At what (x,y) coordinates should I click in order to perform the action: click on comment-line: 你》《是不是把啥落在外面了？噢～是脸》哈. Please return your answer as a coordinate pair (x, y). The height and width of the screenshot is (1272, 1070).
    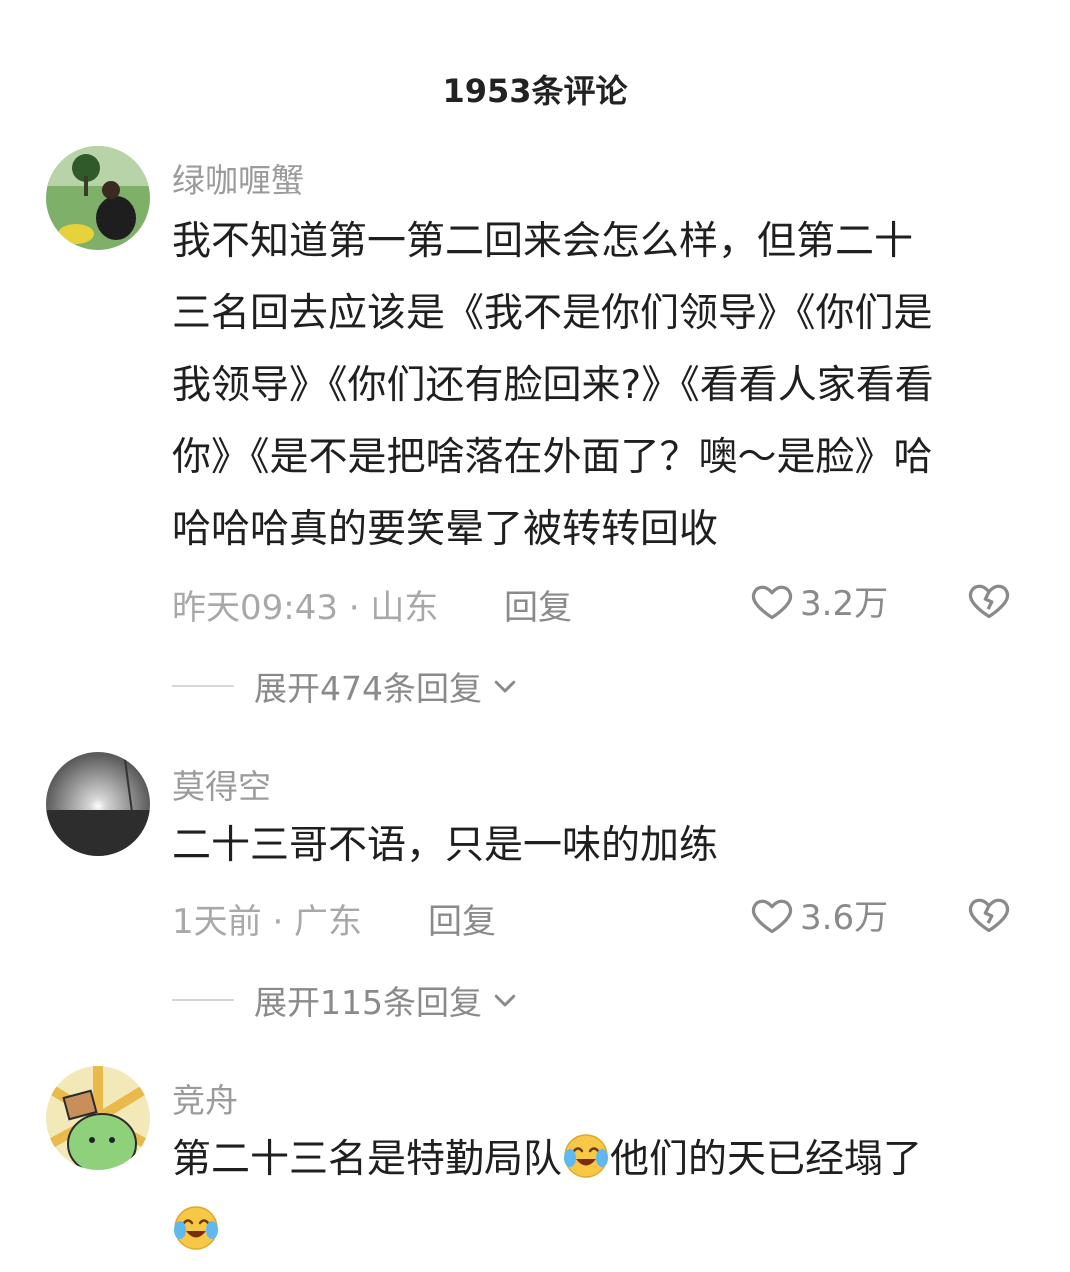
    Looking at the image, I should click on (552, 457).